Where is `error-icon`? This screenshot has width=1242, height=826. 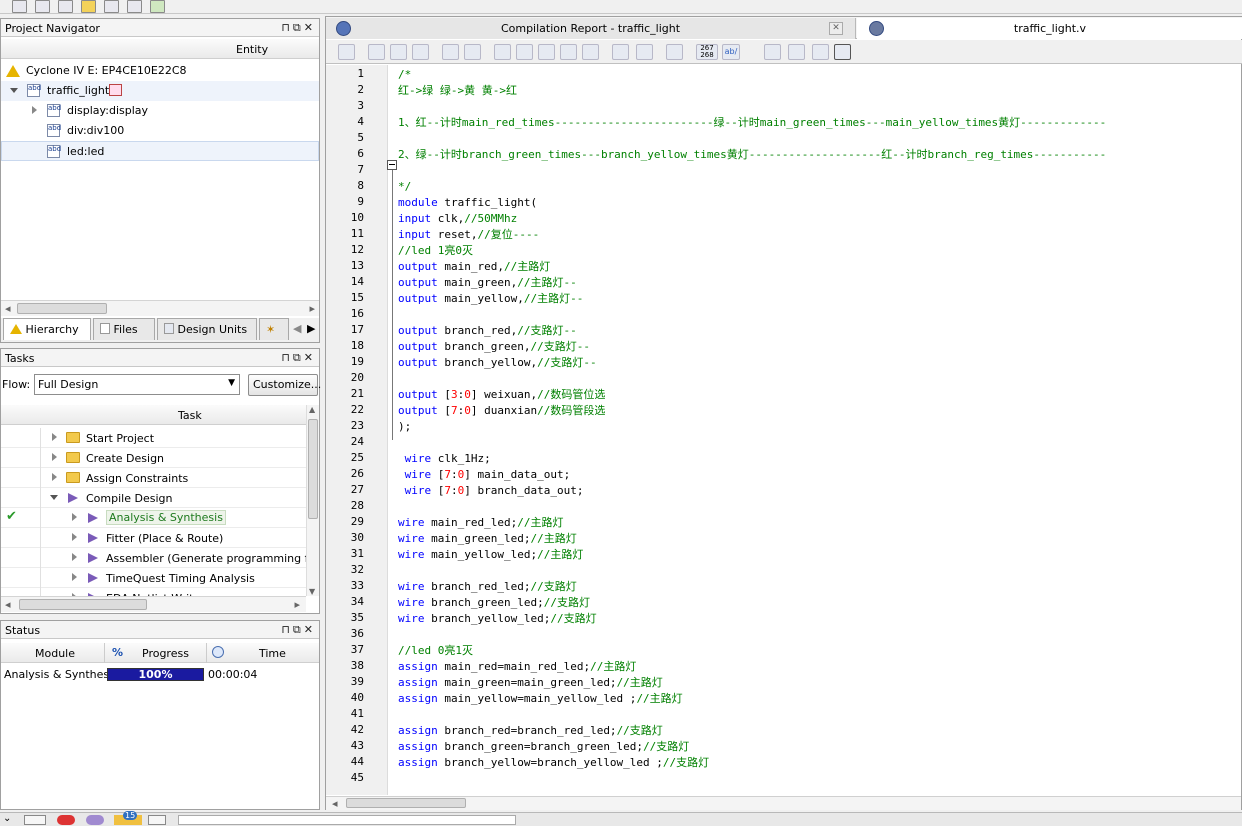
error-icon is located at coordinates (66, 820).